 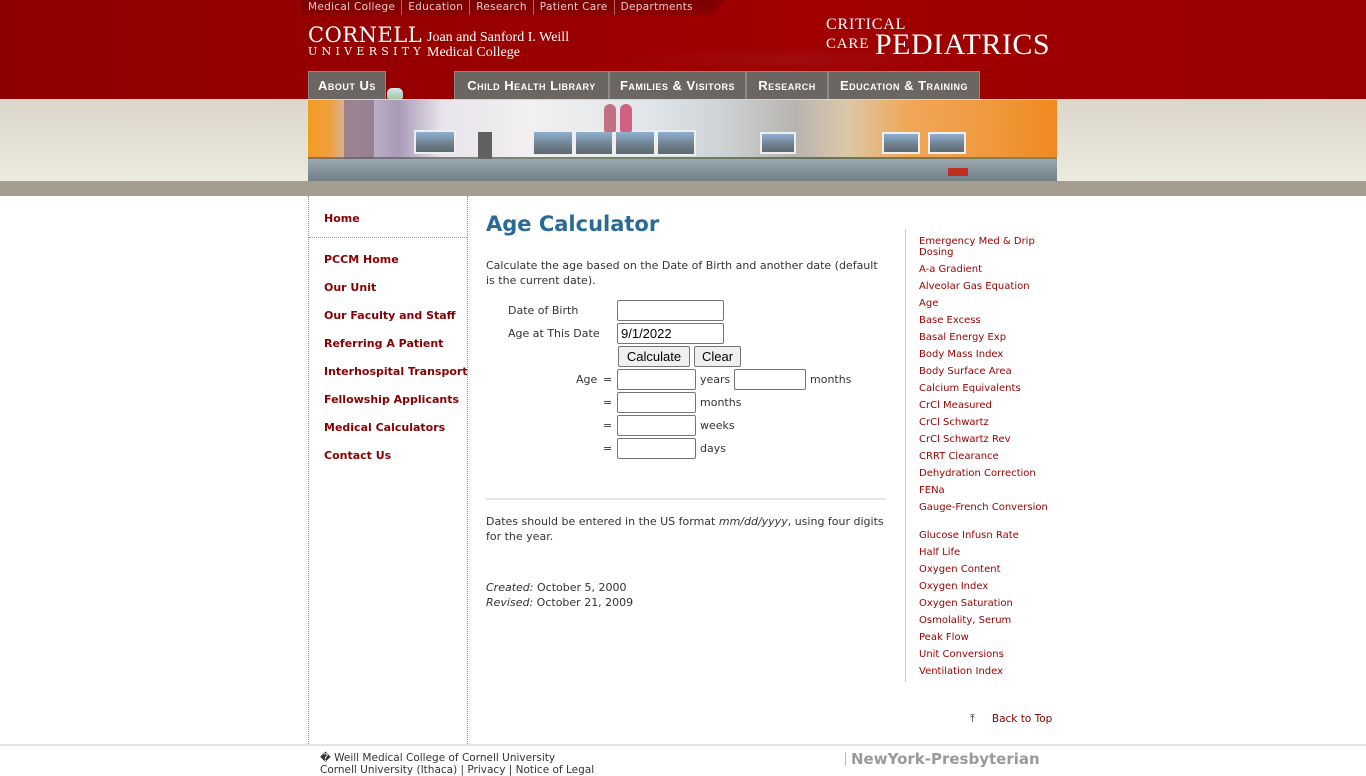 I want to click on nav-tab-child-health-library: Child Health Library, so click(x=531, y=85).